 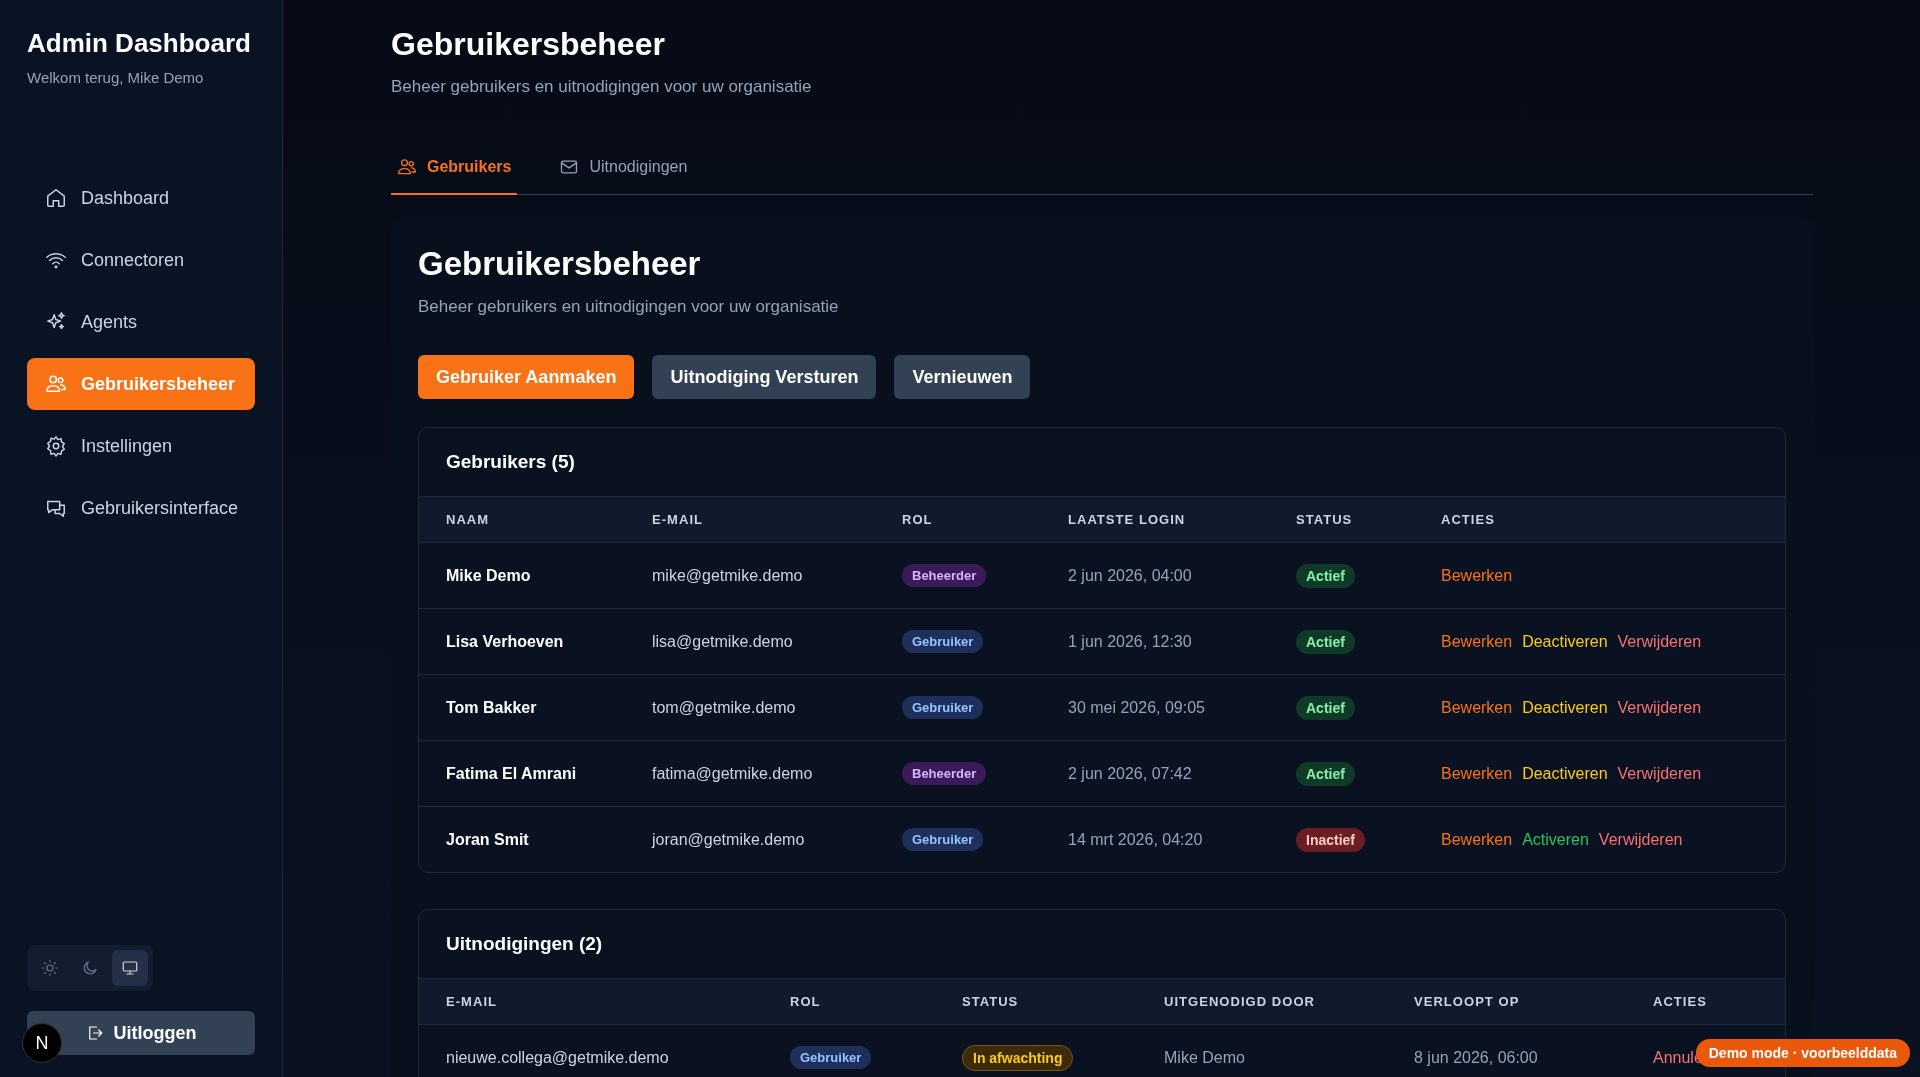 I want to click on status-badge: Inactief, so click(x=1330, y=839).